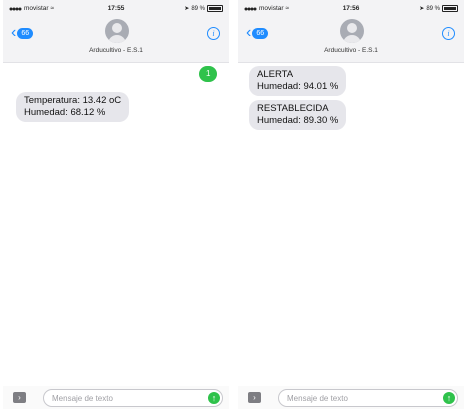  What do you see at coordinates (73, 100) in the screenshot?
I see `message-line: Temperatura: 13.42 oC` at bounding box center [73, 100].